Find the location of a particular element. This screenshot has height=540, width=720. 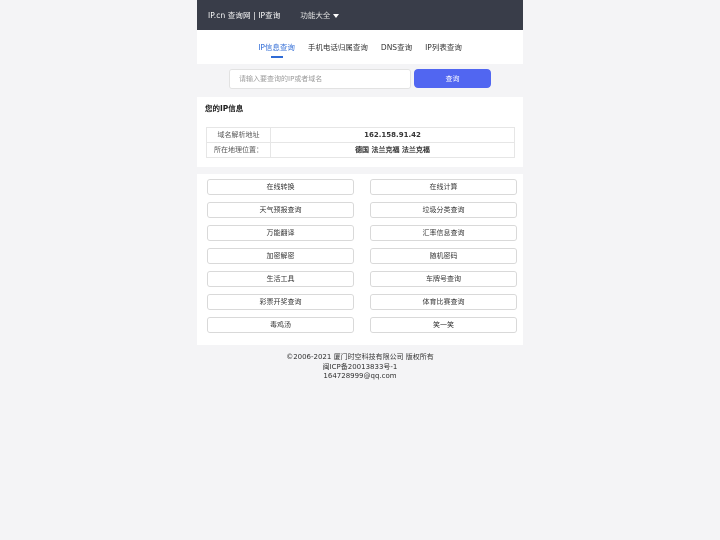

features-menu: 功能大全 is located at coordinates (320, 15).